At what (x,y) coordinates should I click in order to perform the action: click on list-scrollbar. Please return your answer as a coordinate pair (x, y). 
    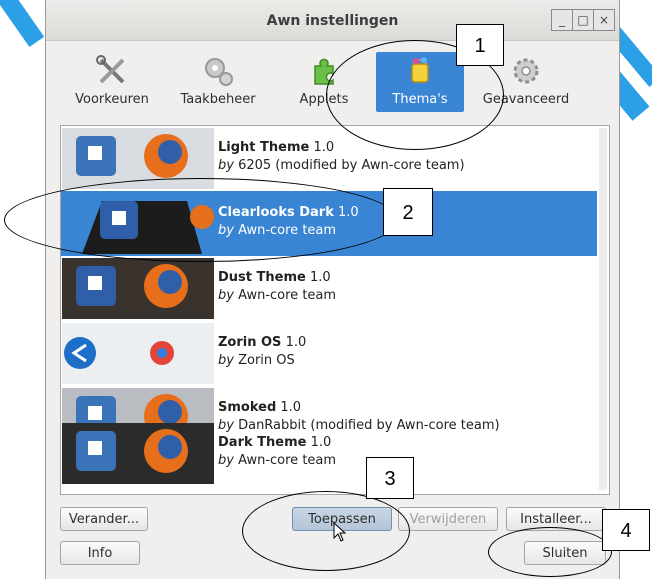
    Looking at the image, I should click on (603, 309).